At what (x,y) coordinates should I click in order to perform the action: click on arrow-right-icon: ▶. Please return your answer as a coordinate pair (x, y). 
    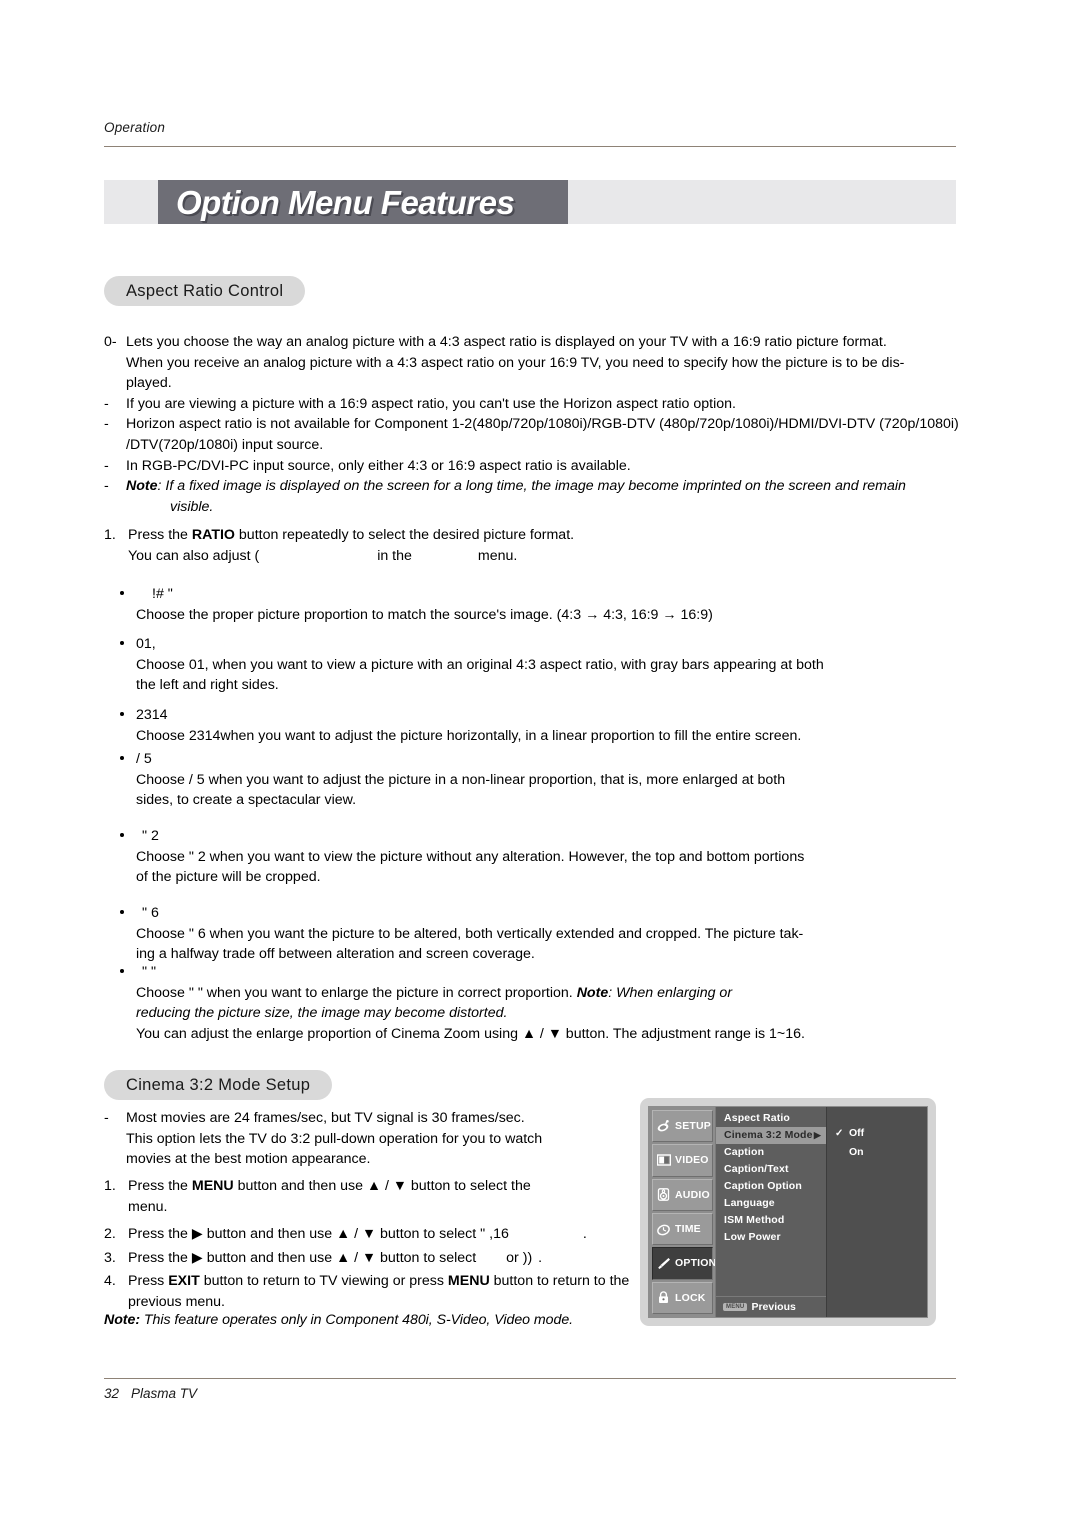
    Looking at the image, I should click on (197, 1257).